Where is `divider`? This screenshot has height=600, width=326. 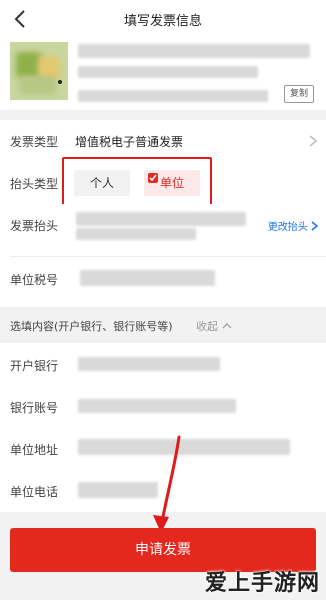
divider is located at coordinates (168, 256).